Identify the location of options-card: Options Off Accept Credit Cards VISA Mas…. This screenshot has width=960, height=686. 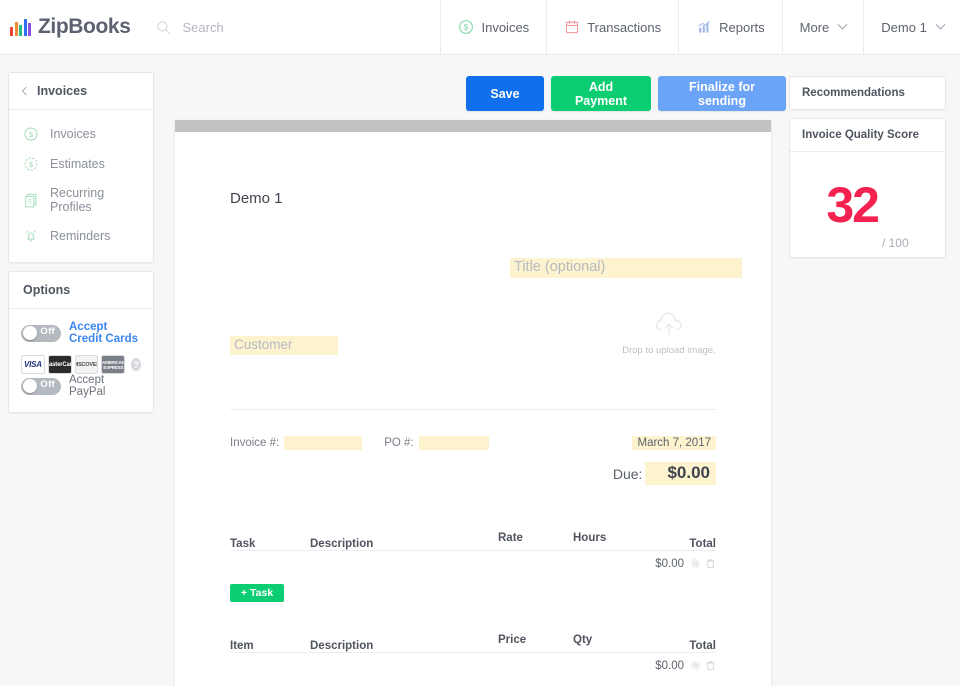
(81, 342).